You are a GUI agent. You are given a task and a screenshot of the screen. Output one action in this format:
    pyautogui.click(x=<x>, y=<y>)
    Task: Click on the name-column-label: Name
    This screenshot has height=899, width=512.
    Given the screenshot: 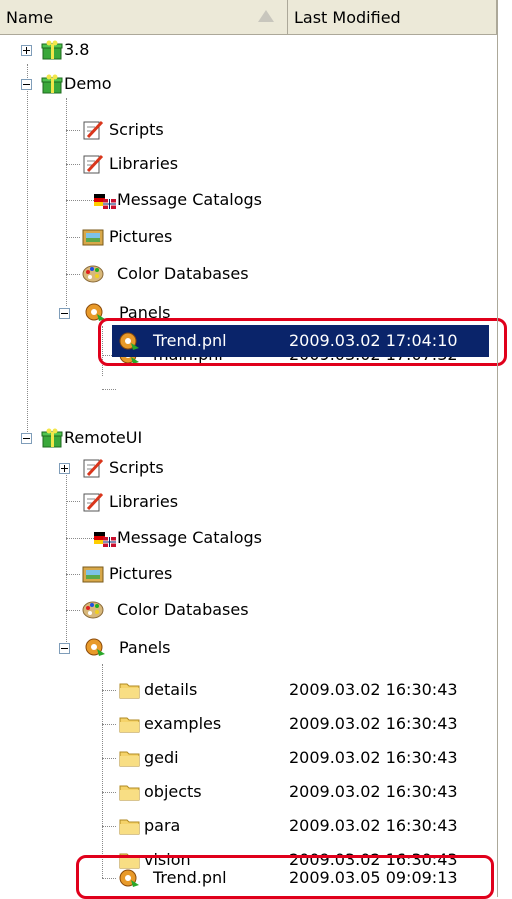 What is the action you would take?
    pyautogui.click(x=30, y=17)
    